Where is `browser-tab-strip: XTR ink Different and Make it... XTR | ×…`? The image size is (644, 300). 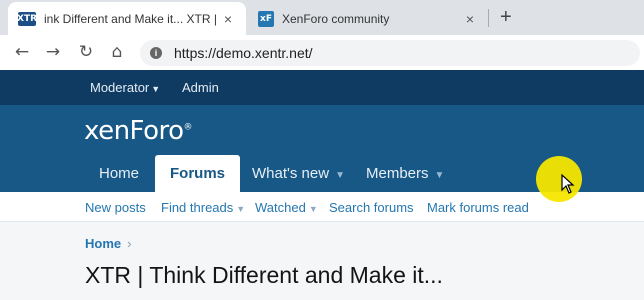 browser-tab-strip: XTR ink Different and Make it... XTR | ×… is located at coordinates (322, 17).